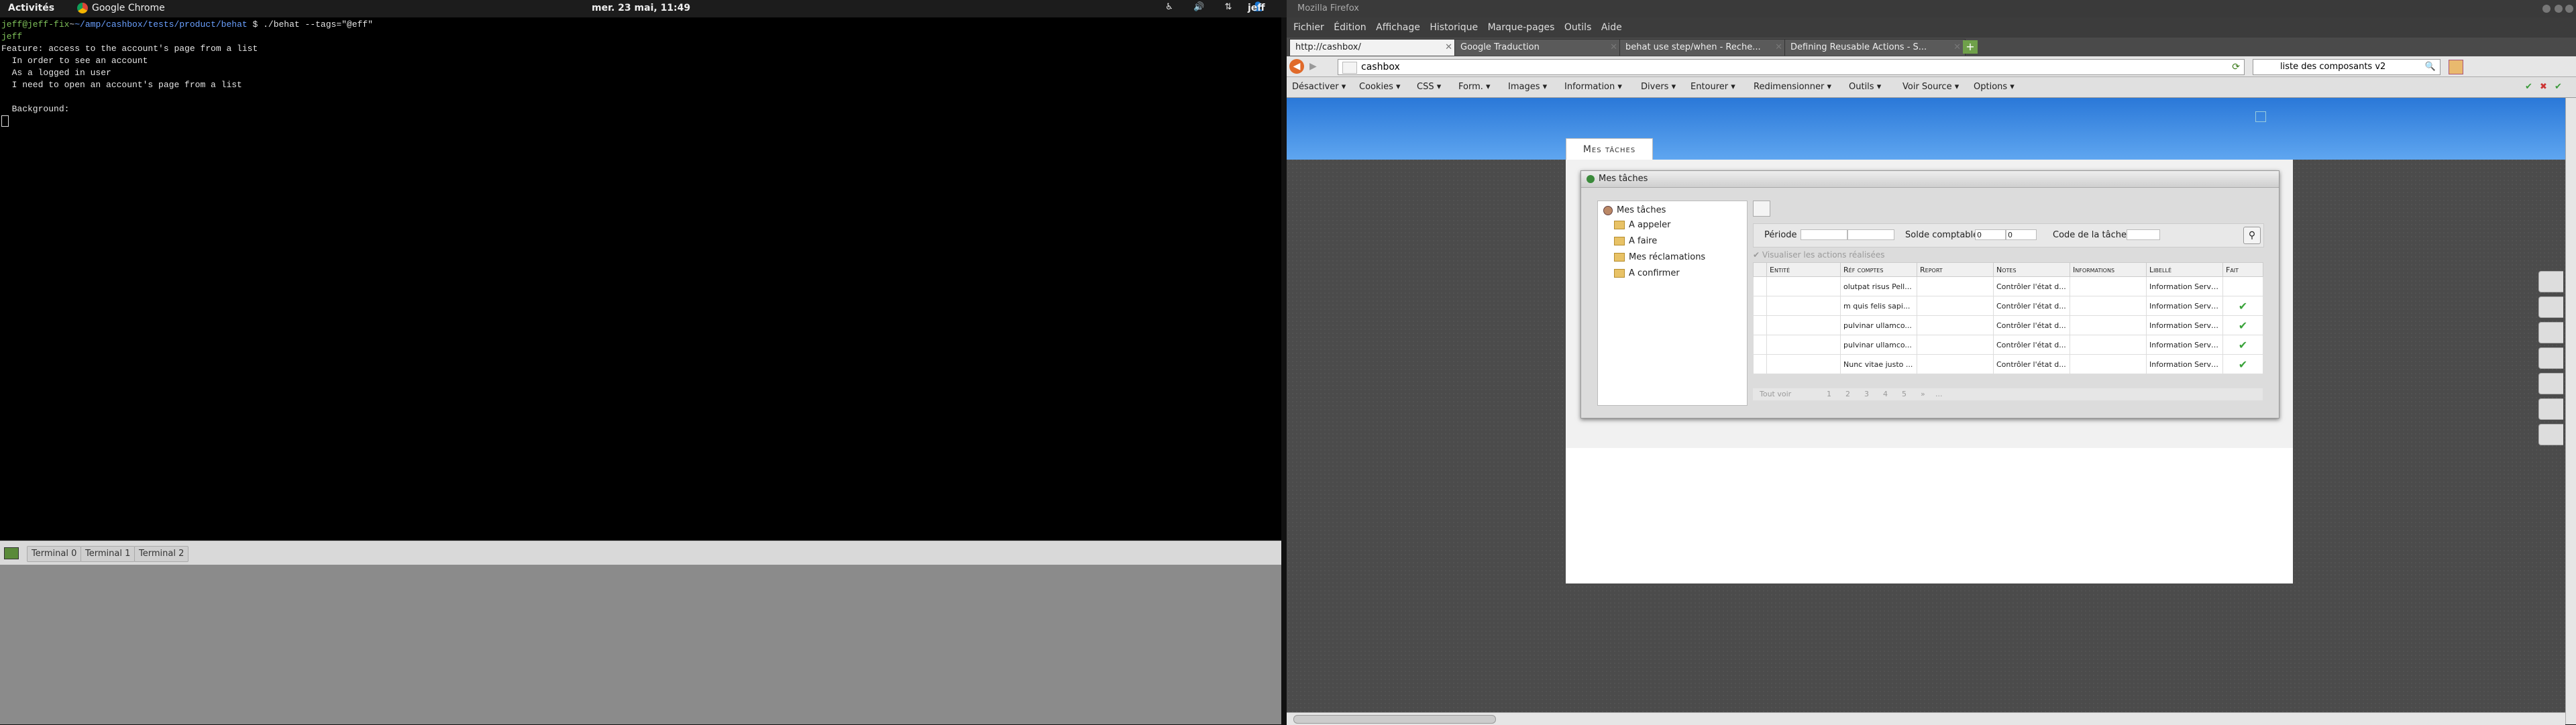 The height and width of the screenshot is (725, 2576). What do you see at coordinates (1990, 234) in the screenshot?
I see `solde-min-input: 0` at bounding box center [1990, 234].